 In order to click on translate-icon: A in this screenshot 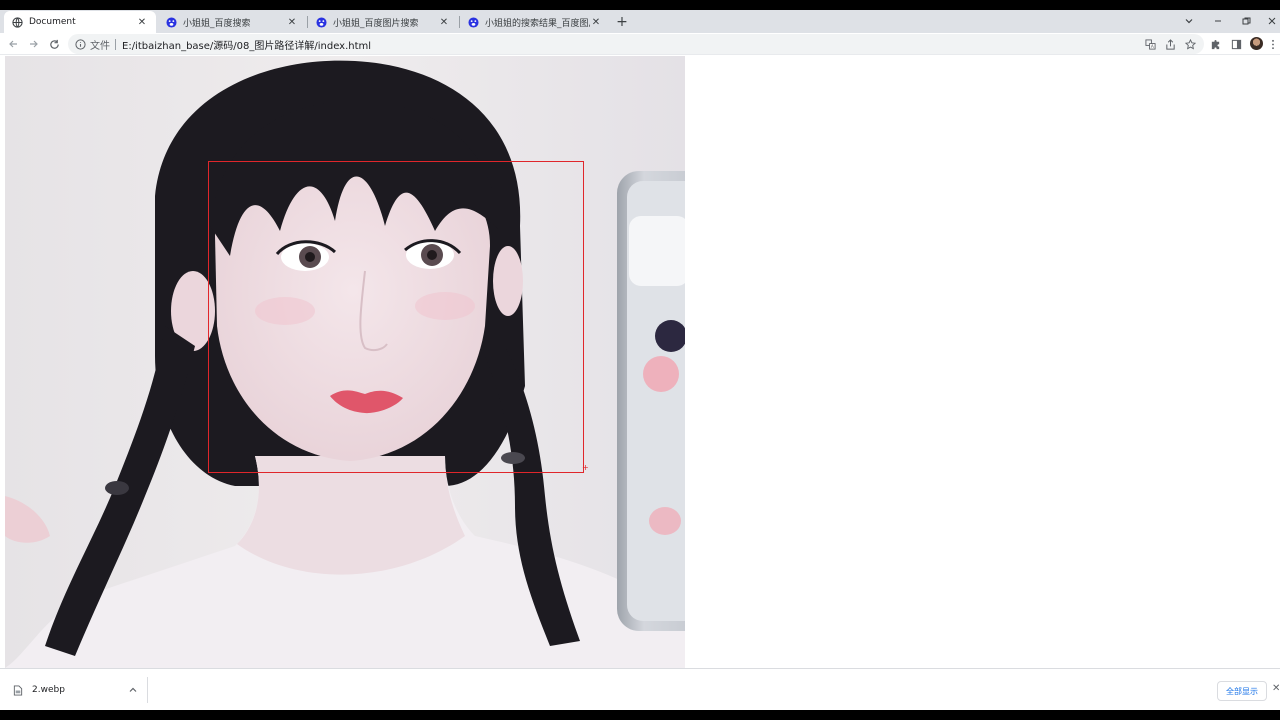, I will do `click(1150, 44)`.